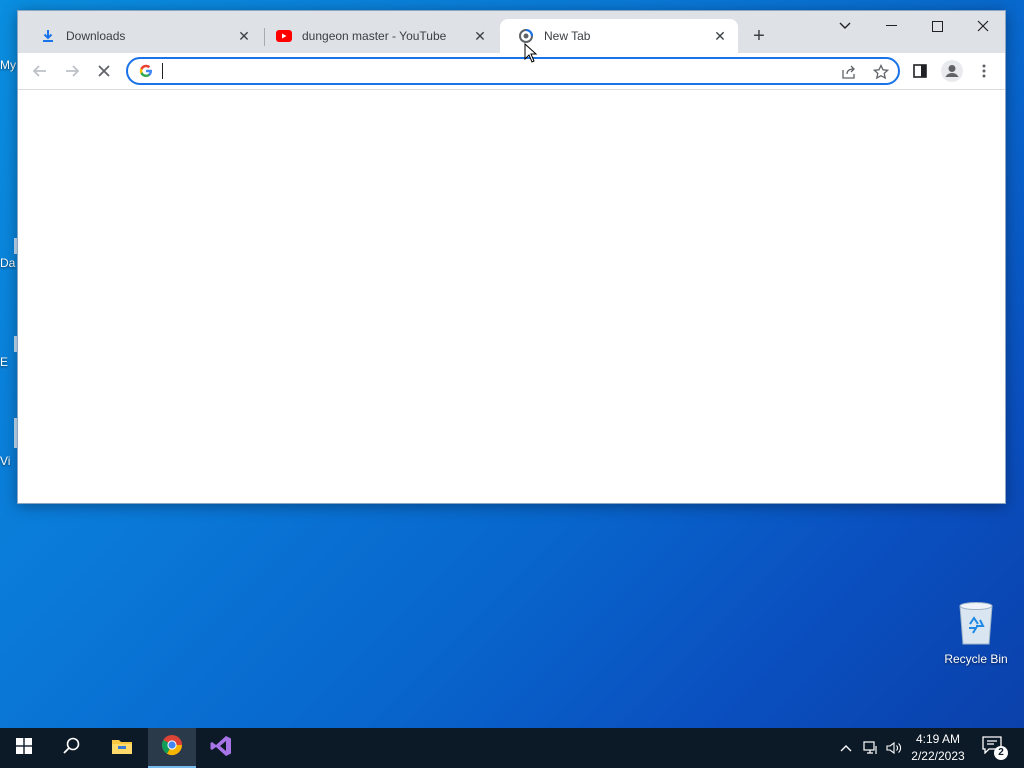 This screenshot has height=768, width=1024. What do you see at coordinates (846, 748) in the screenshot?
I see `chevron-up-icon` at bounding box center [846, 748].